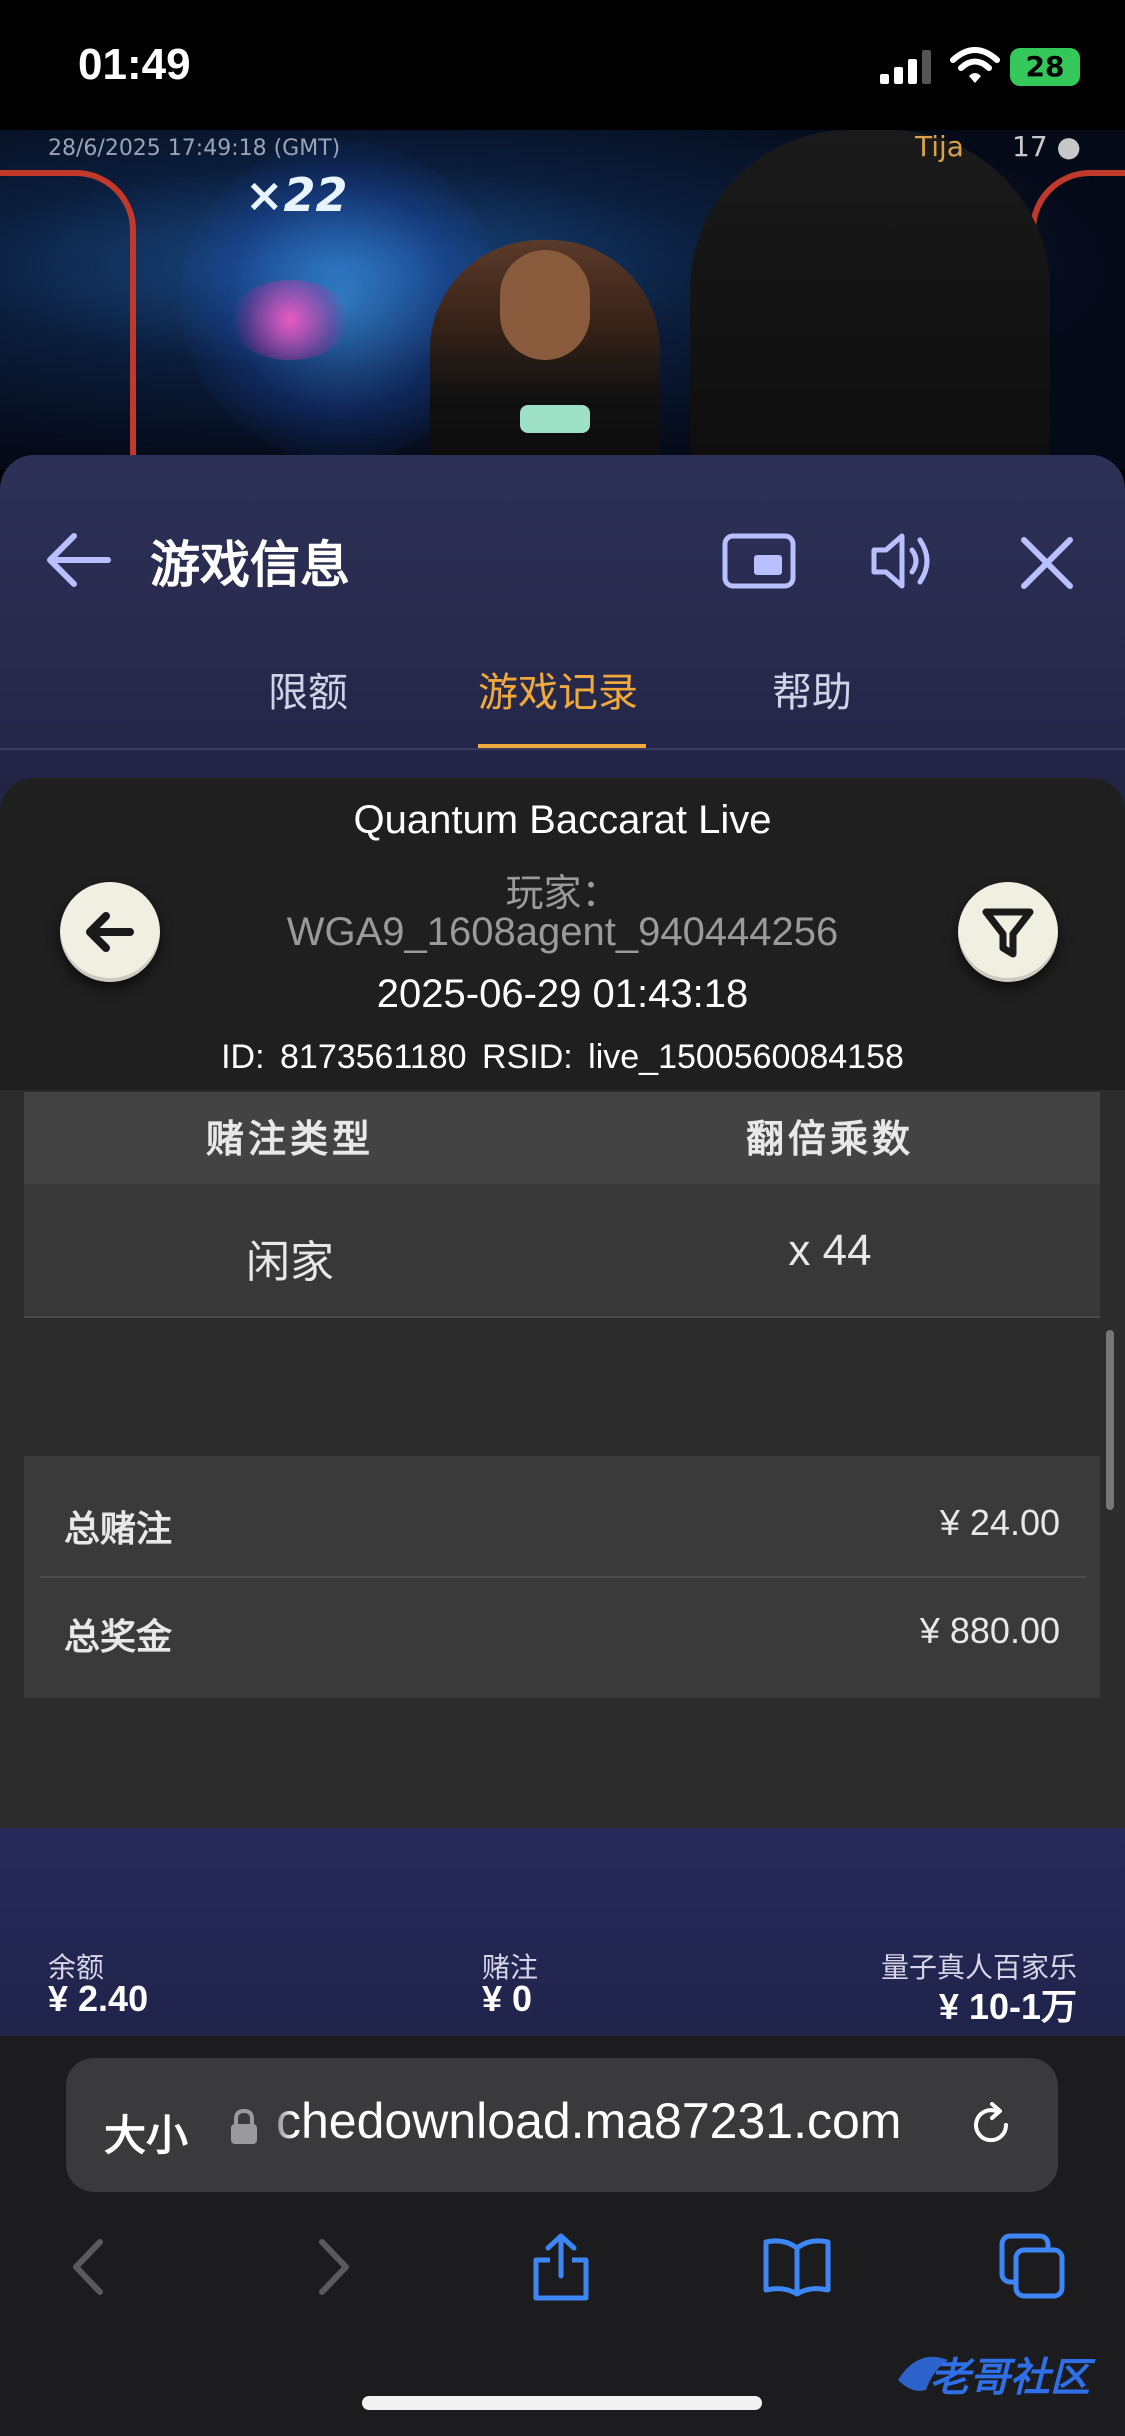 The height and width of the screenshot is (2436, 1125). Describe the element at coordinates (308, 689) in the screenshot. I see `tab-limits: 限额` at that location.